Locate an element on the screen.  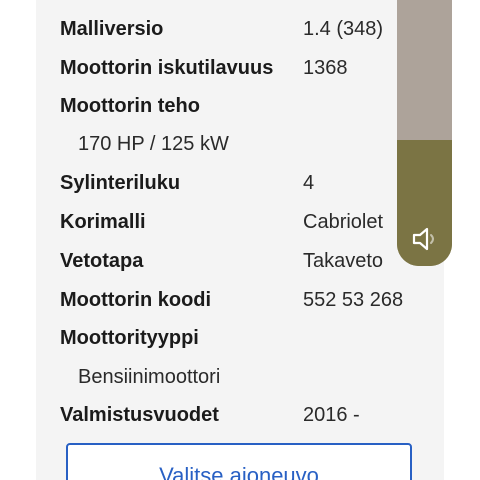
spec-label-koodi: Moottorin koodi is located at coordinates (136, 300).